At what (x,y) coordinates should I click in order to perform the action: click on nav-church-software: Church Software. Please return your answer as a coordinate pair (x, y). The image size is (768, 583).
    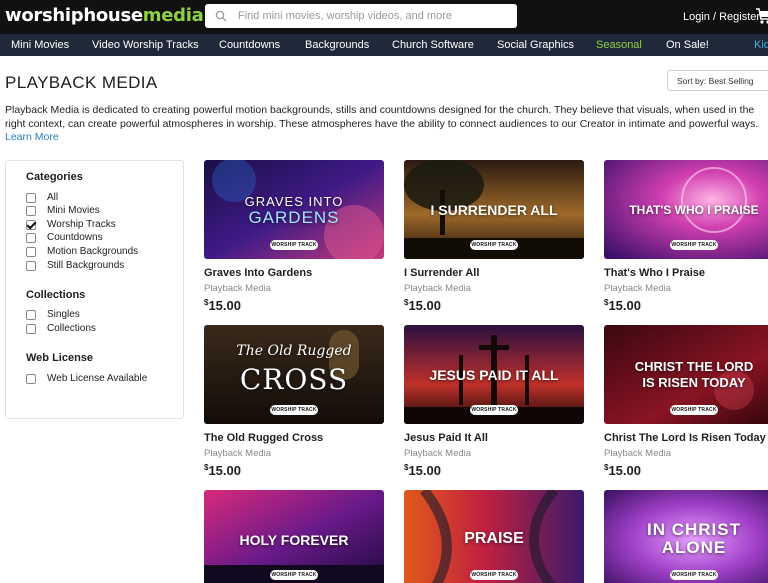
    Looking at the image, I should click on (433, 45).